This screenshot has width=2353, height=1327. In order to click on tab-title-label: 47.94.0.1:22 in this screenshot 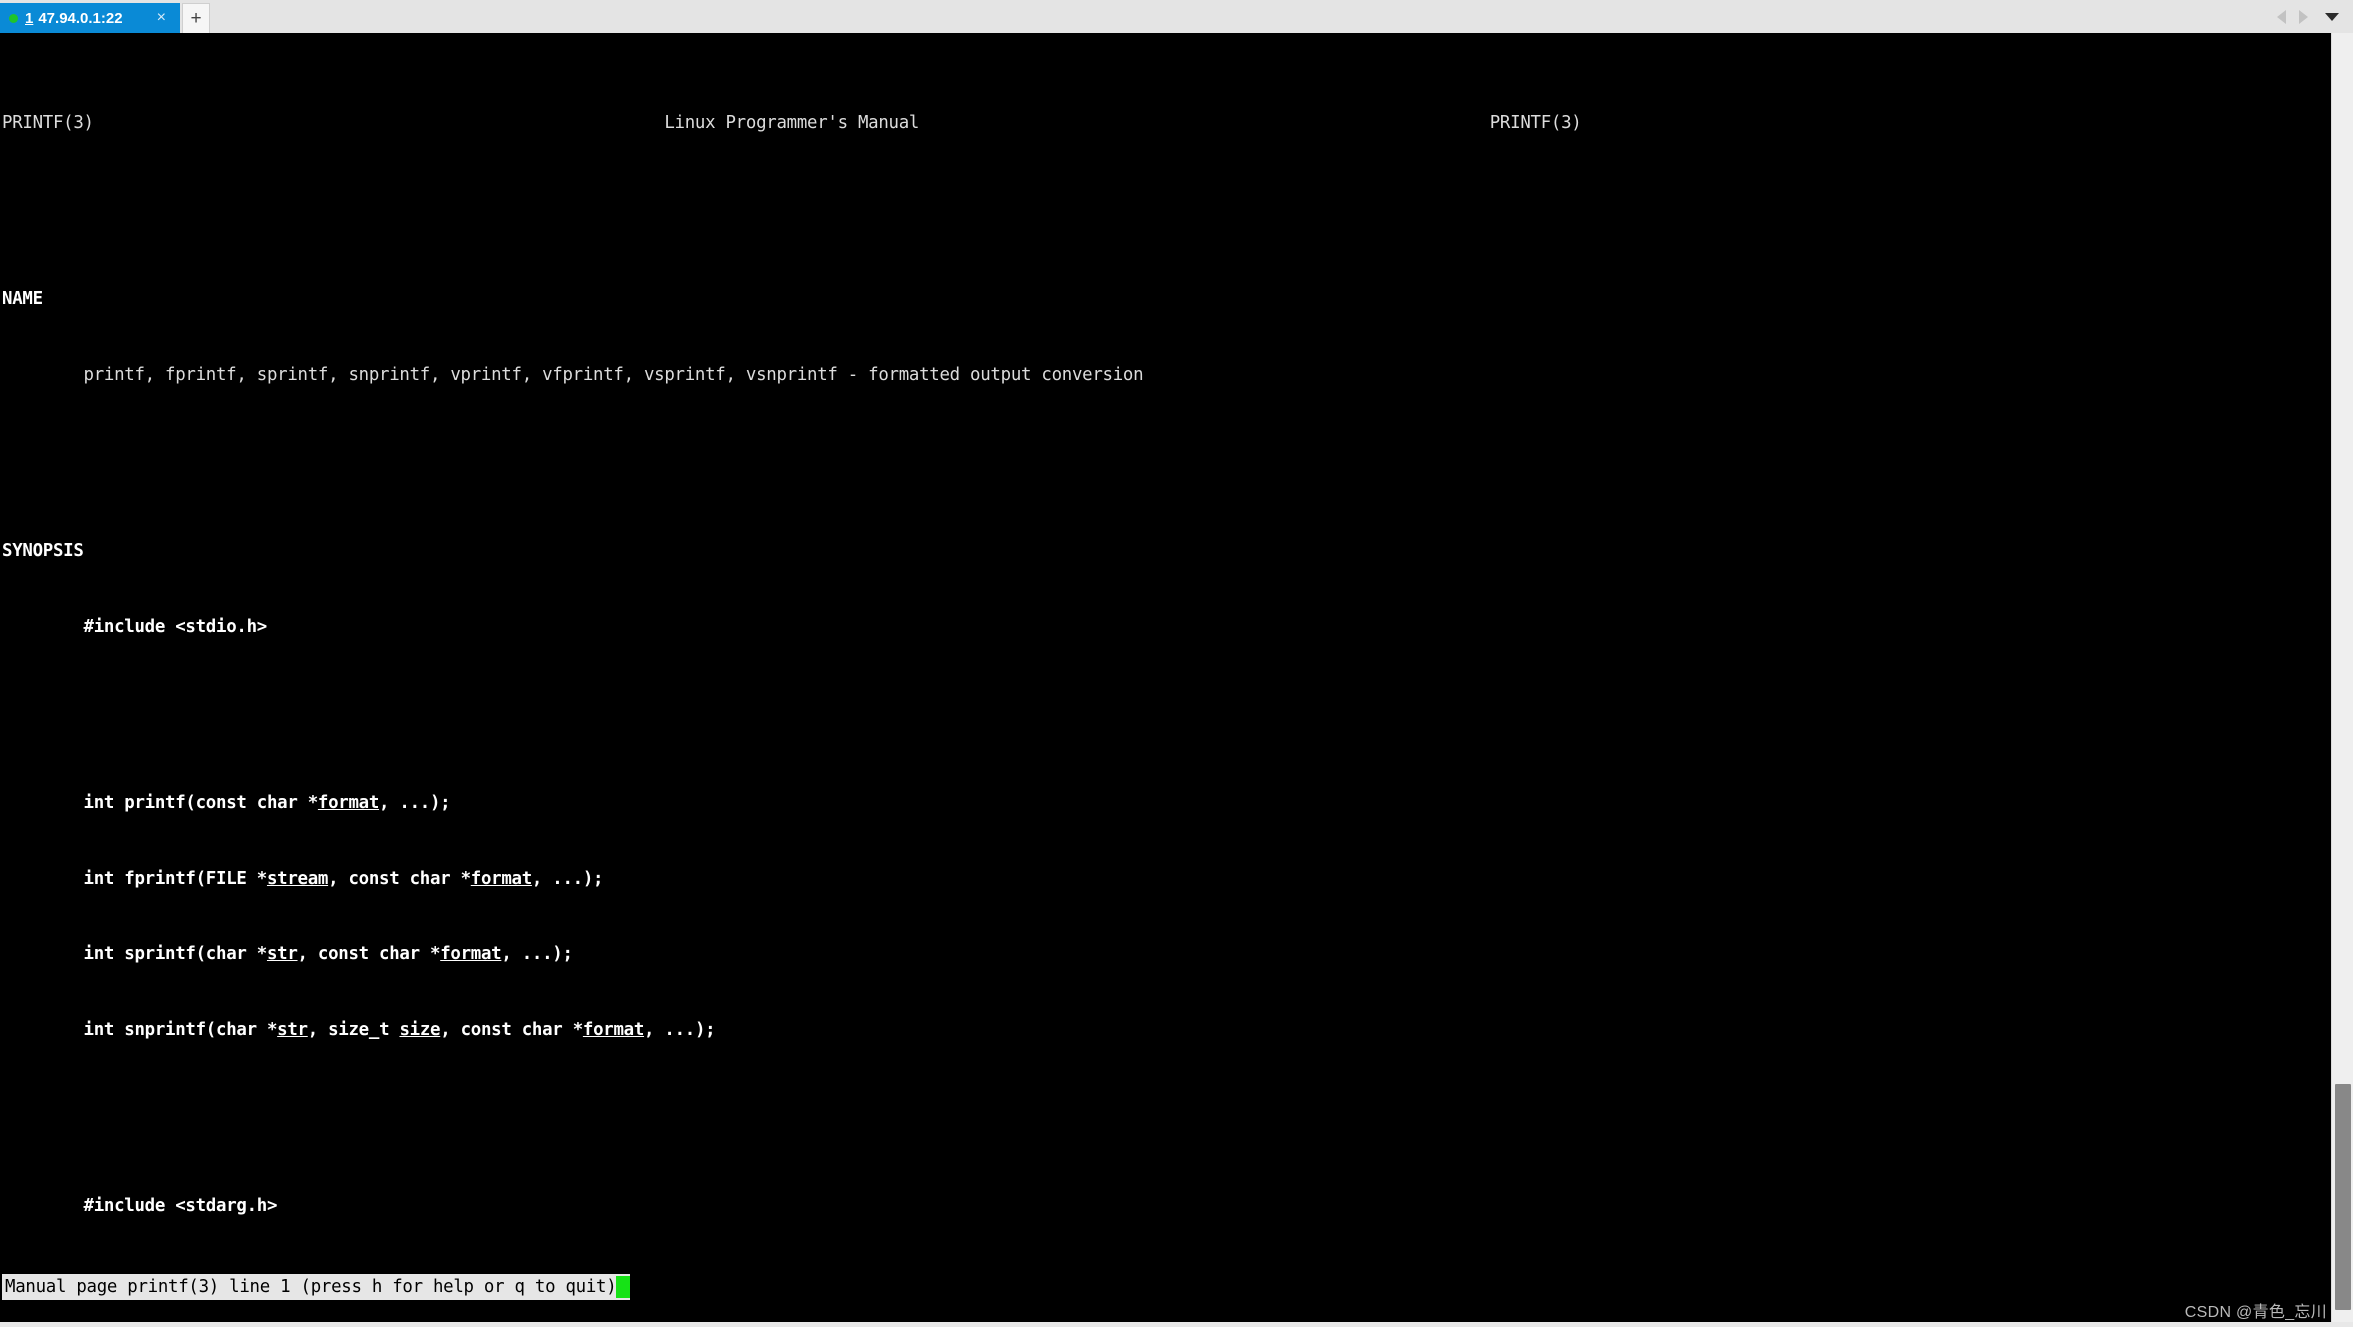, I will do `click(80, 18)`.